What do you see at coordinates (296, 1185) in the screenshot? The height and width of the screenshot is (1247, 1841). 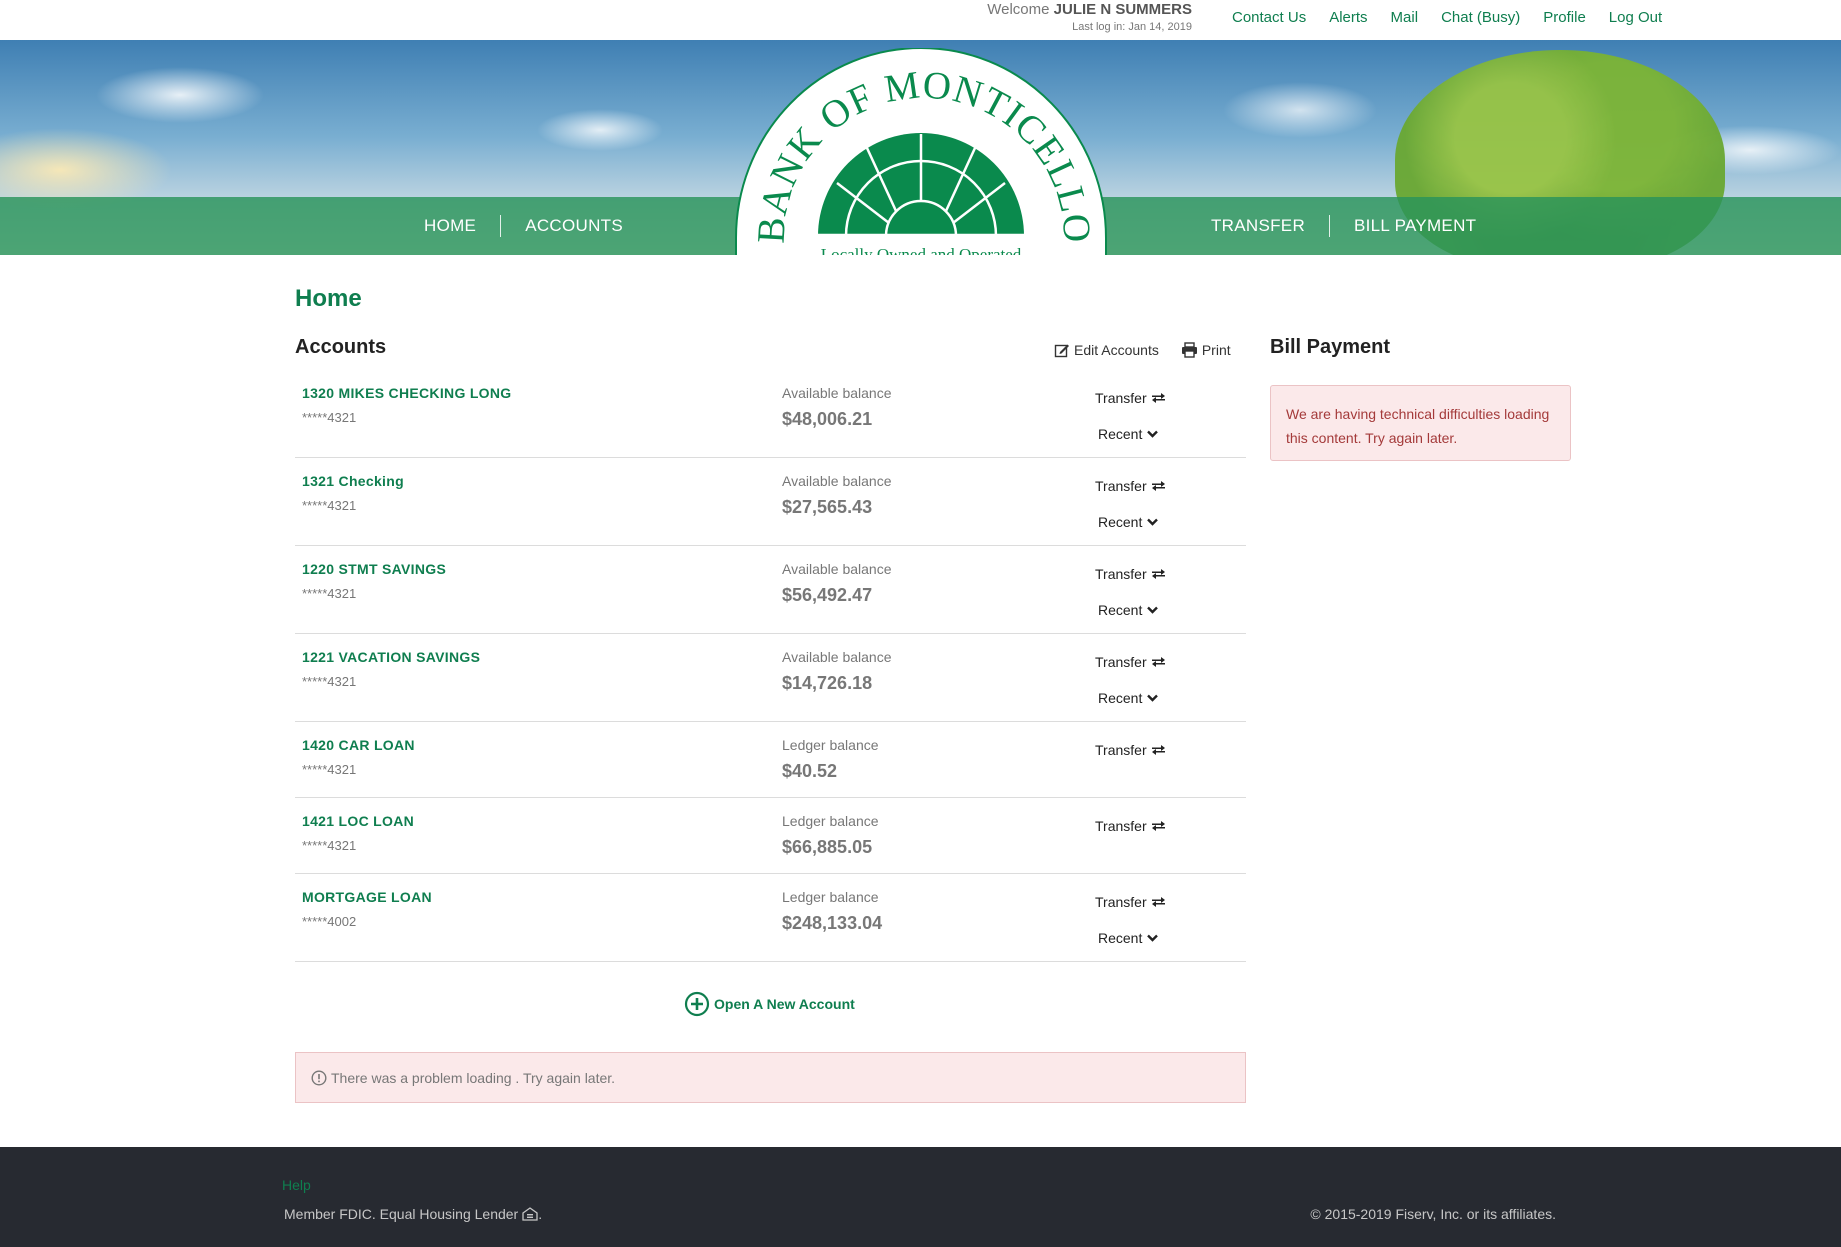 I see `help-link: Help` at bounding box center [296, 1185].